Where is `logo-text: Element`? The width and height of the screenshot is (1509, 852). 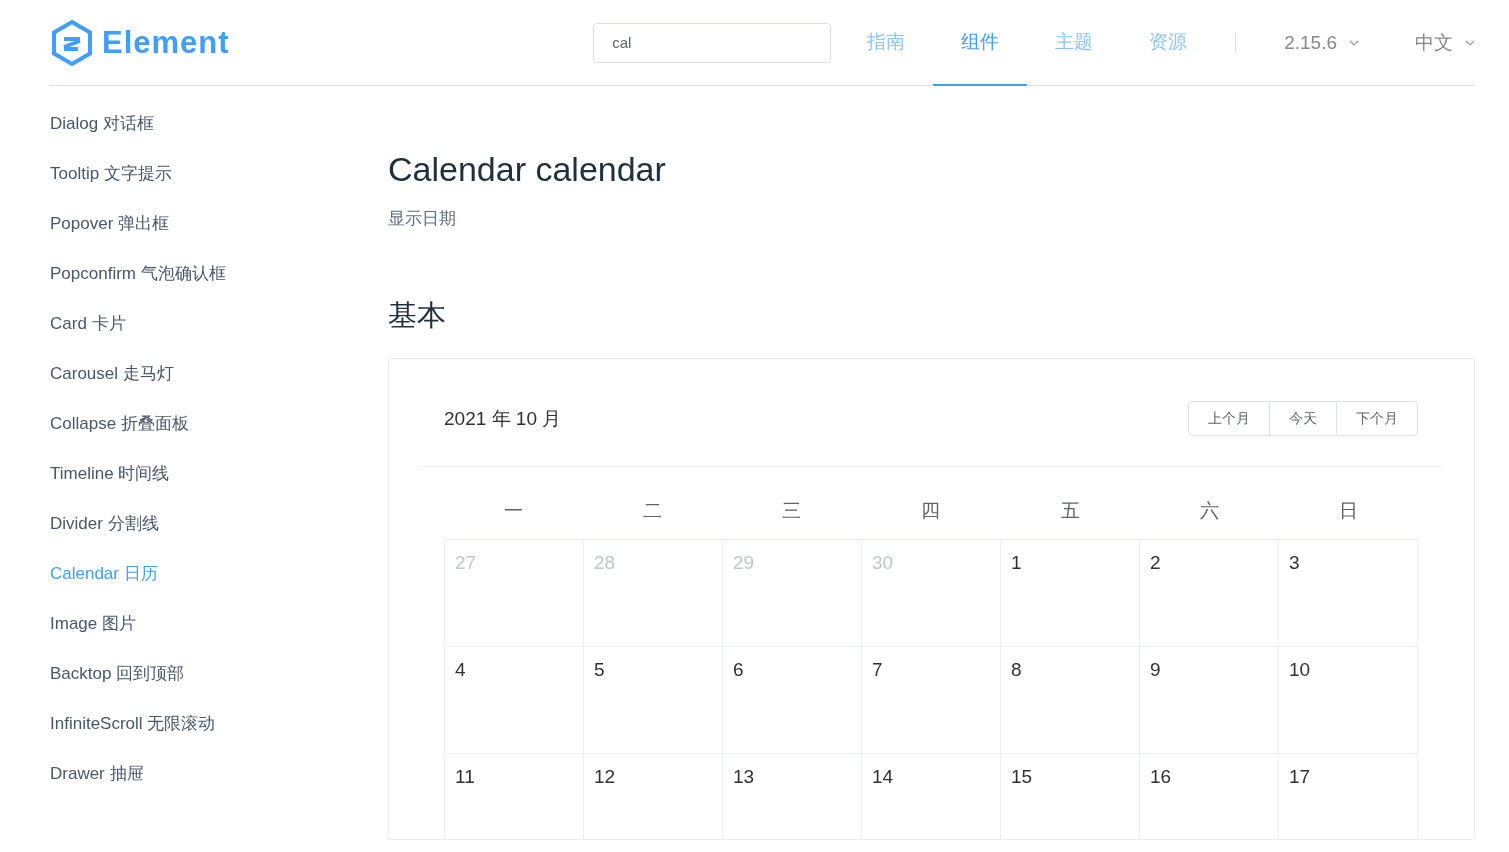 logo-text: Element is located at coordinates (166, 42).